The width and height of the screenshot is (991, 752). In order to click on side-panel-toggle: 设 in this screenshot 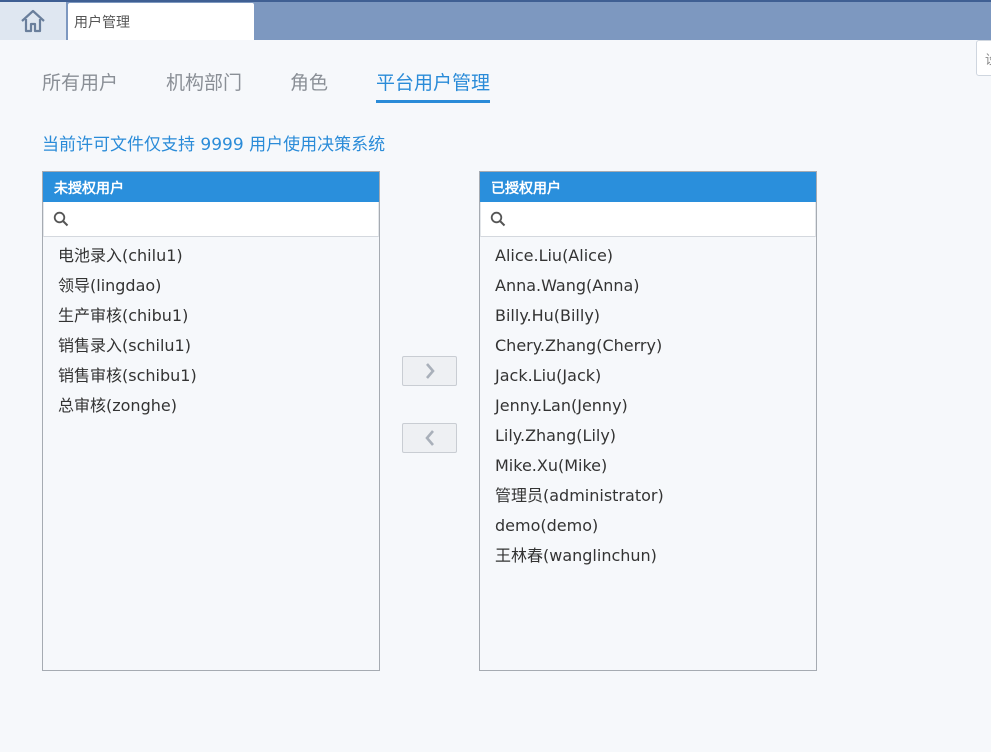, I will do `click(983, 58)`.